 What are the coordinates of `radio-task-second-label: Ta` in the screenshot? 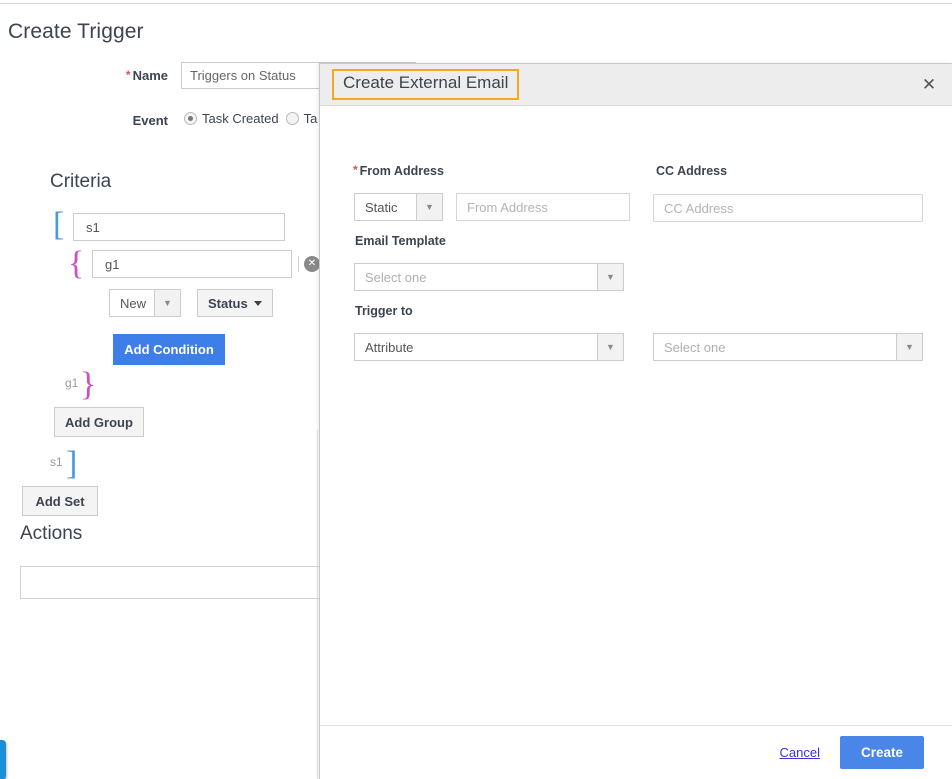 It's located at (310, 118).